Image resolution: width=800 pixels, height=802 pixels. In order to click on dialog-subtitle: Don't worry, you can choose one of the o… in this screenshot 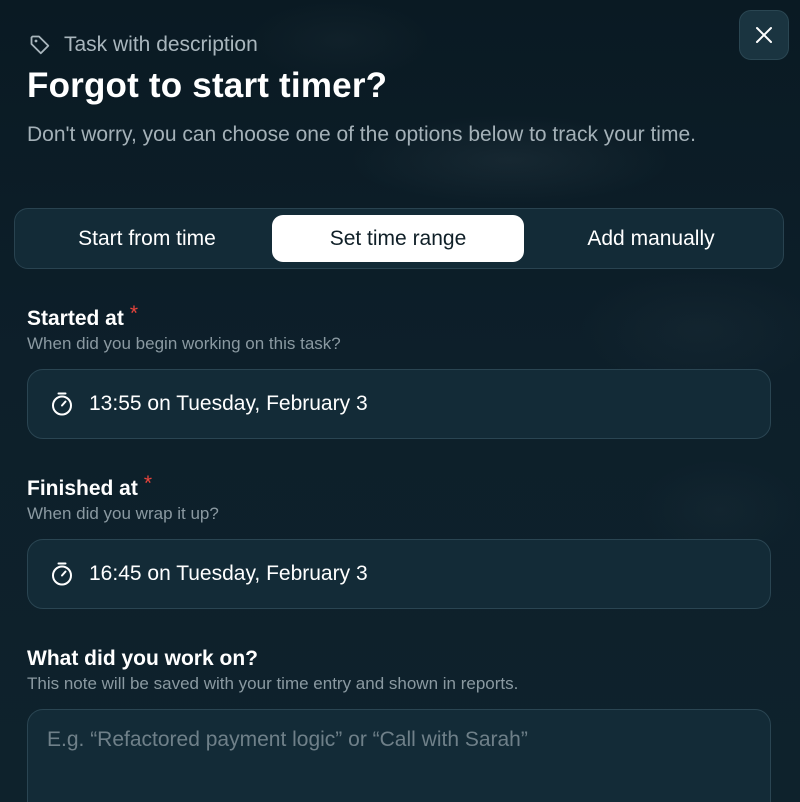, I will do `click(361, 134)`.